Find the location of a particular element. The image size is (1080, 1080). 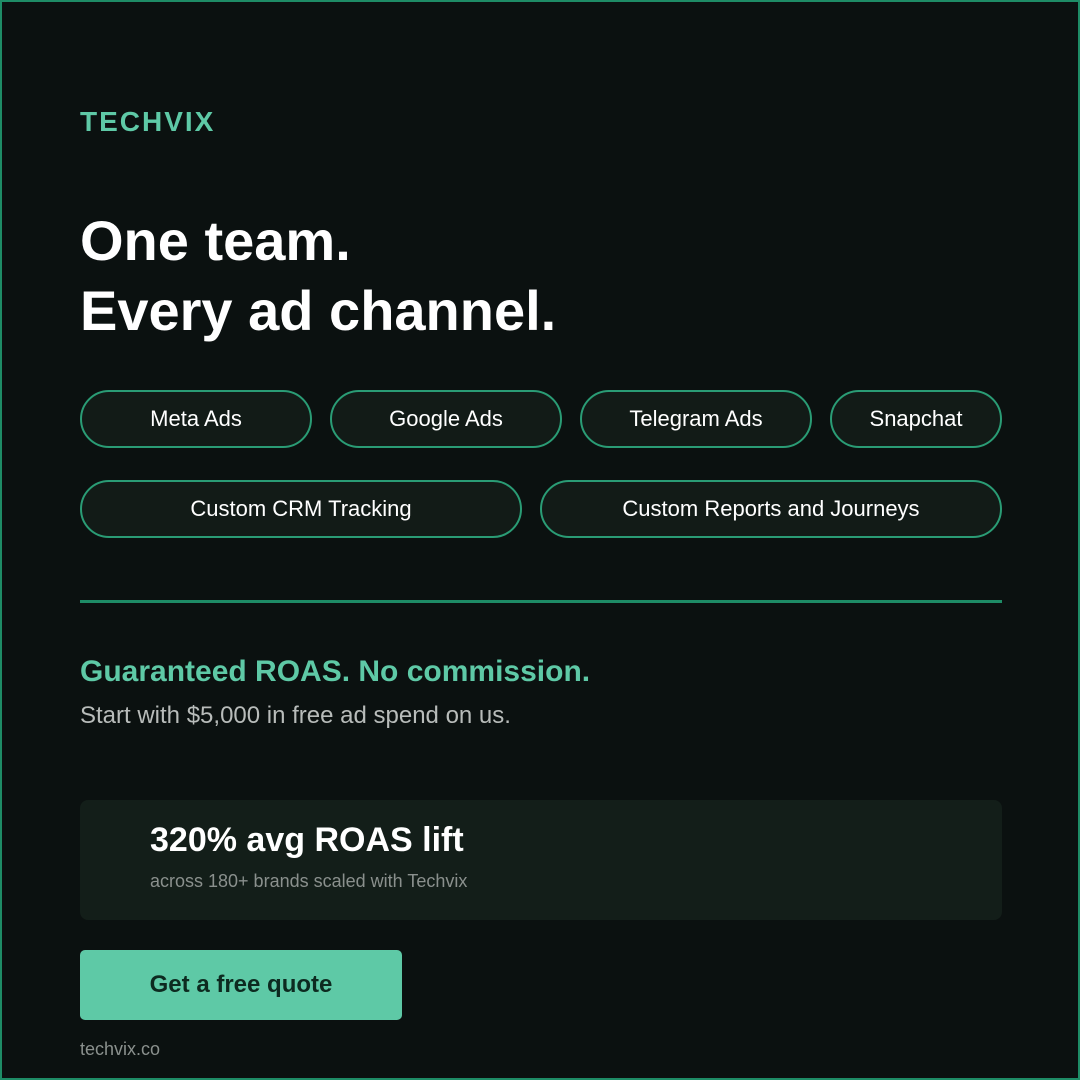

offer-title: Guaranteed ROAS. No commission. is located at coordinates (335, 671).